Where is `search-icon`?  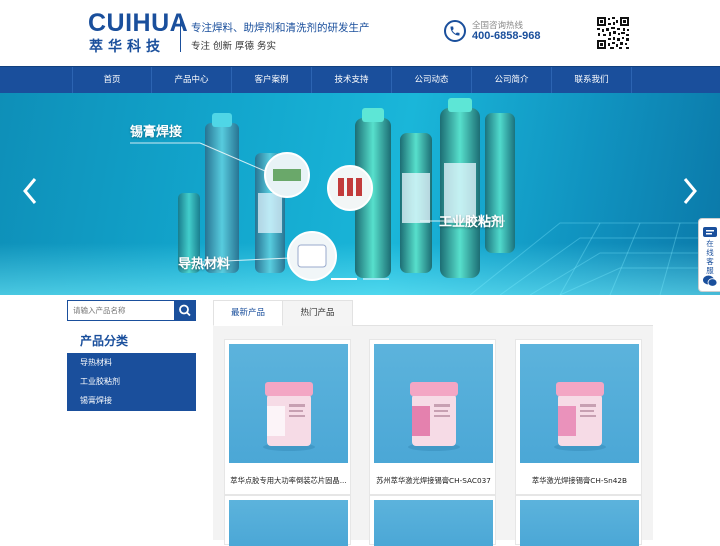
search-icon is located at coordinates (185, 310).